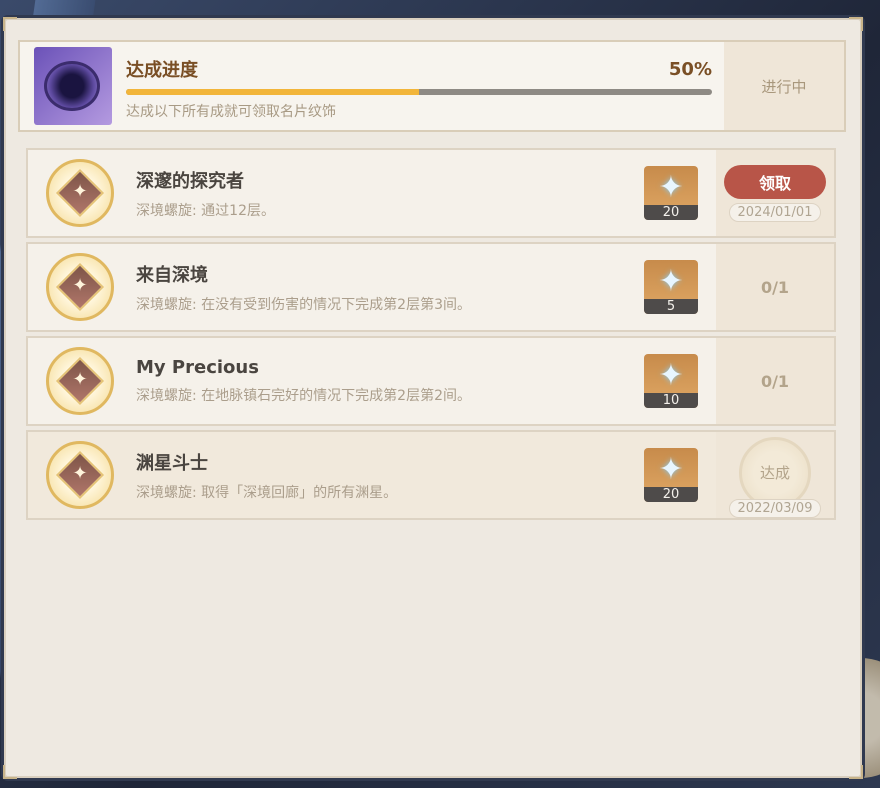  What do you see at coordinates (671, 381) in the screenshot?
I see `primogem-icon: ✦ 10` at bounding box center [671, 381].